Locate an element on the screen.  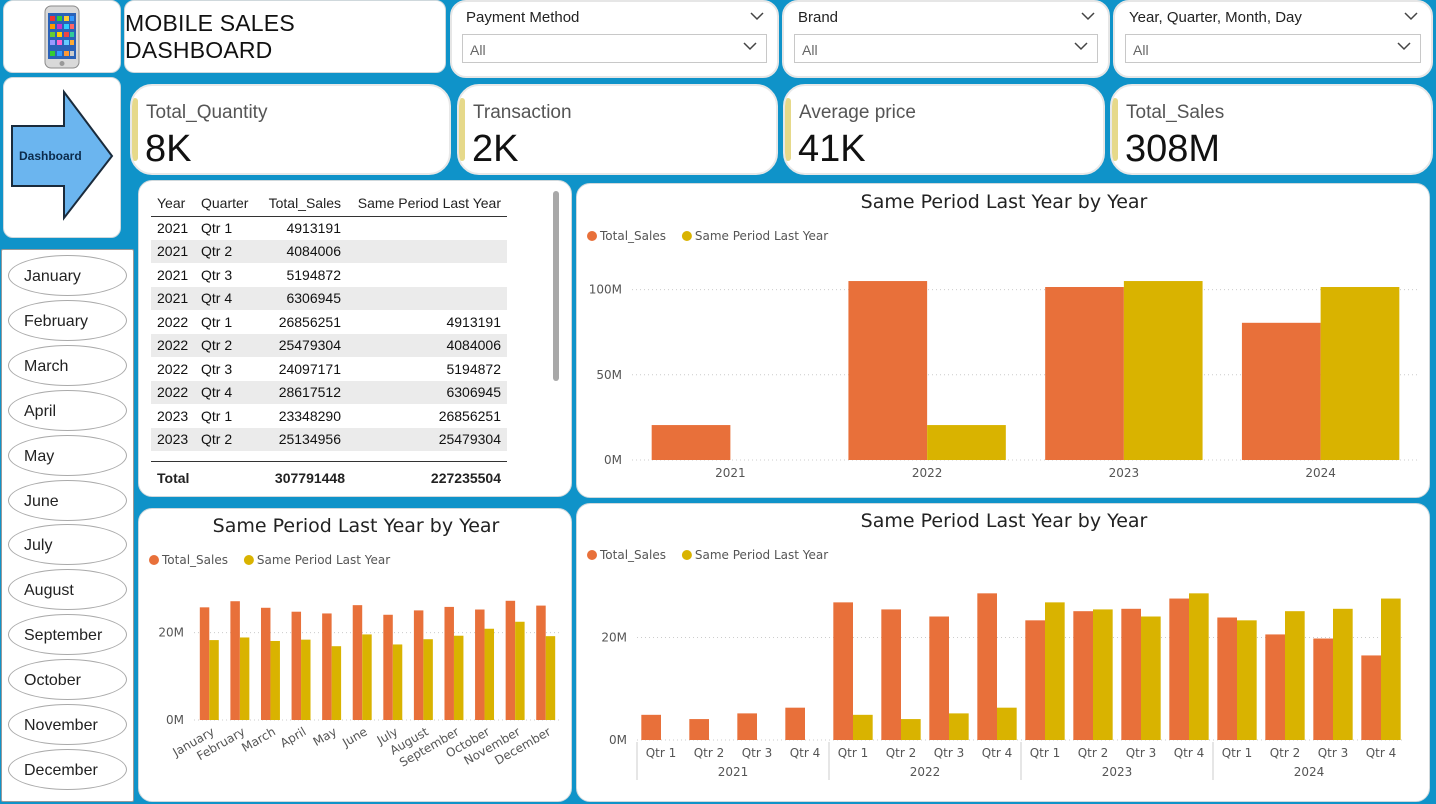
month-button-january: January is located at coordinates (67, 275).